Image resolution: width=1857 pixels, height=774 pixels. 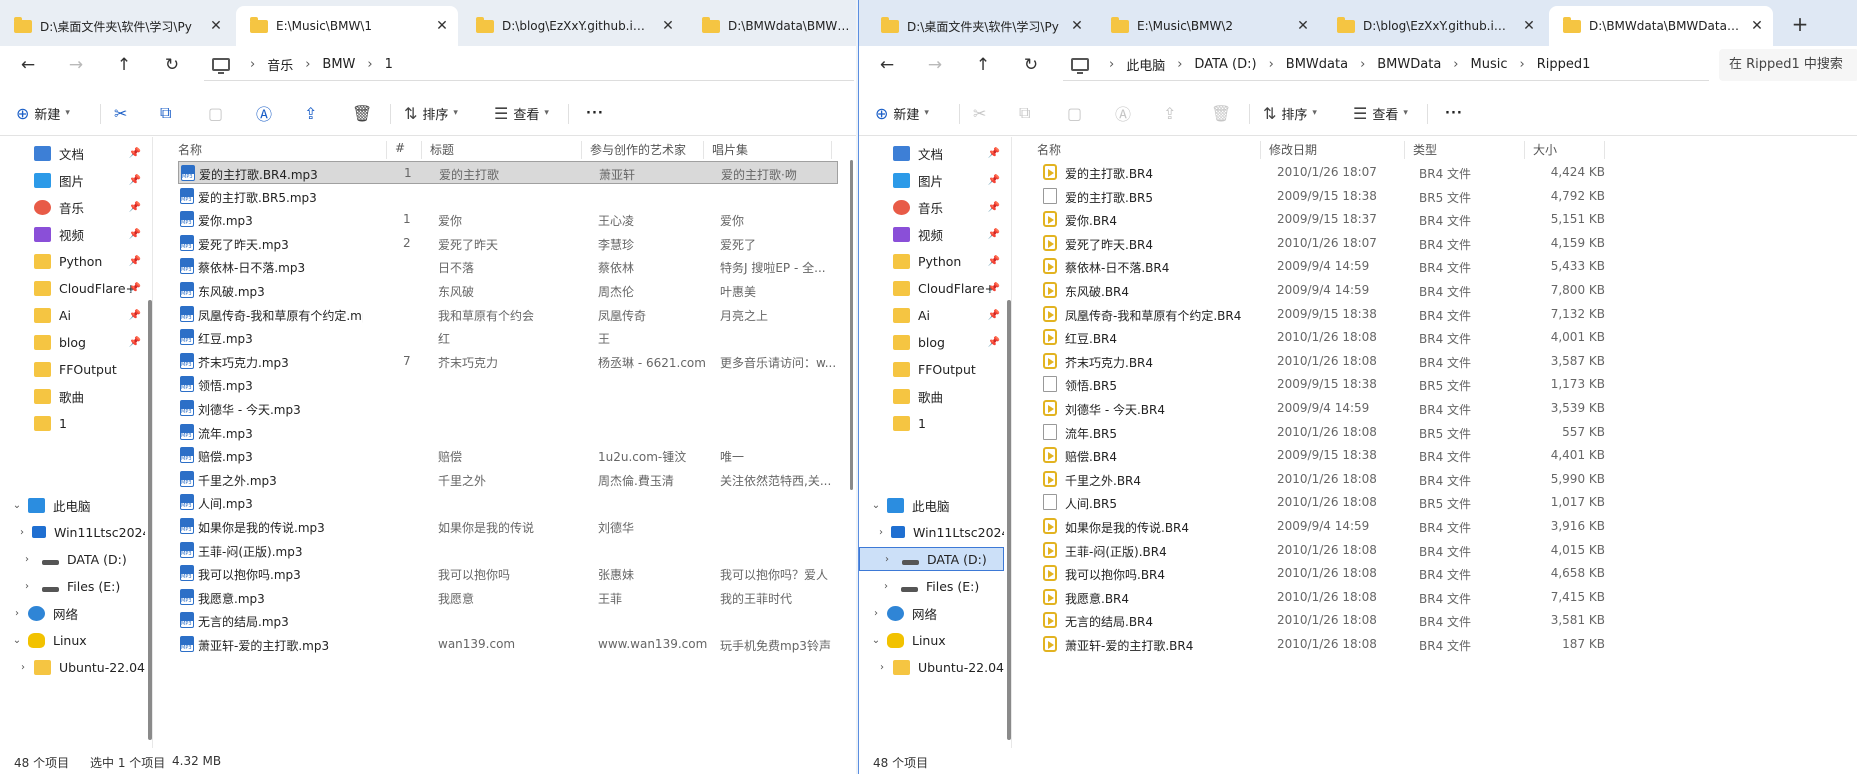 I want to click on sidebar-item-pinned: Python 📌, so click(x=931, y=261).